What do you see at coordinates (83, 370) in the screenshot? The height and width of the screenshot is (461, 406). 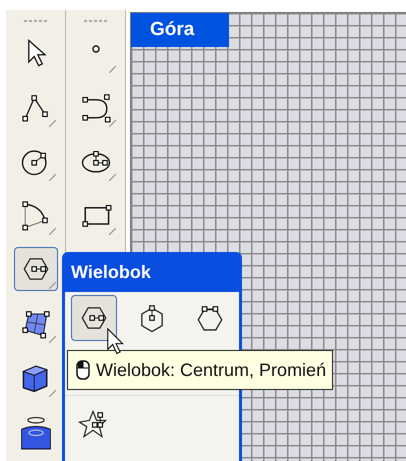 I see `mouse-icon` at bounding box center [83, 370].